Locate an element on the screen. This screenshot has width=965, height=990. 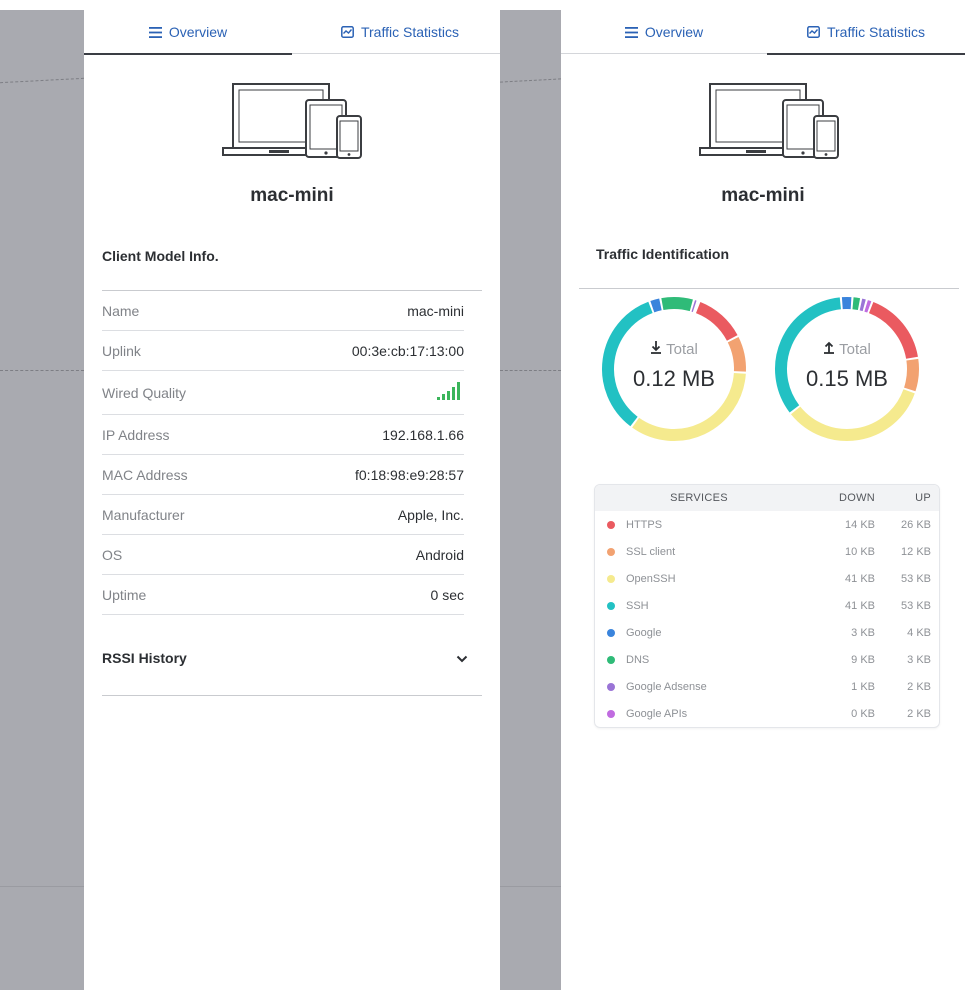
column-header-services: SERVICES is located at coordinates (699, 498).